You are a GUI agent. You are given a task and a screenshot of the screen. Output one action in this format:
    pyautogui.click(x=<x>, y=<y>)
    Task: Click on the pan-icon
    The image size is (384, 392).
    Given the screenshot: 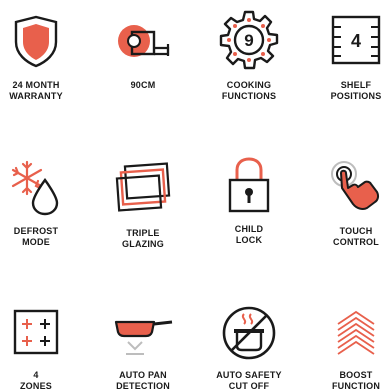 What is the action you would take?
    pyautogui.click(x=143, y=337)
    